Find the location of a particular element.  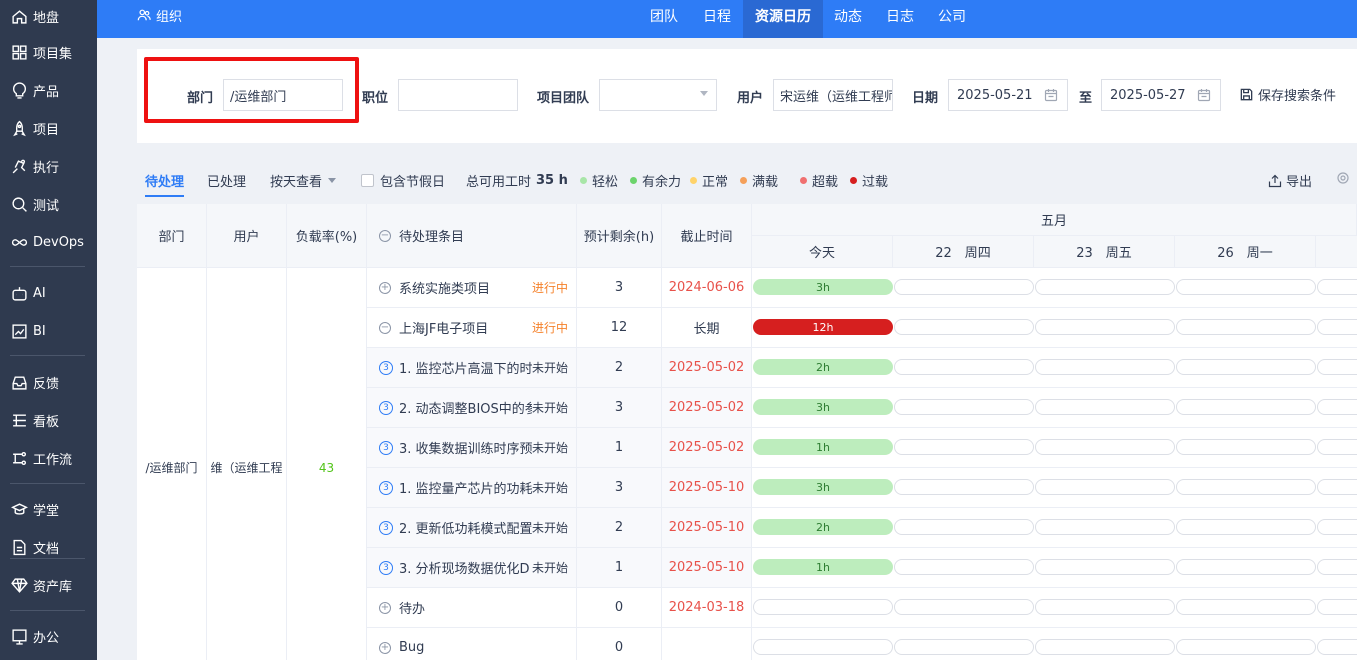

position-input is located at coordinates (458, 95).